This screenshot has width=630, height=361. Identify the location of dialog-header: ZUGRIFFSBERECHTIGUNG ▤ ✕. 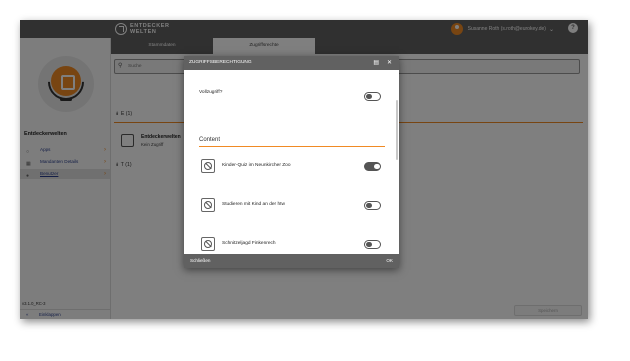
(291, 63).